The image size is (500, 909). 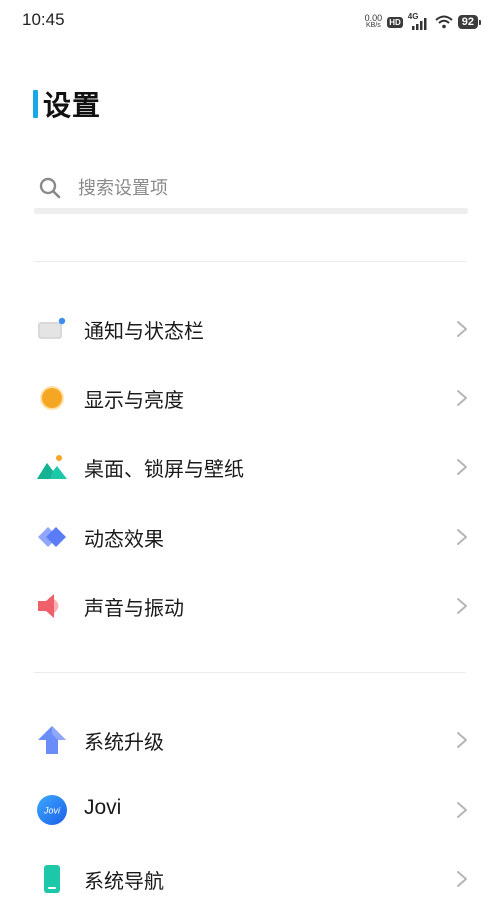 I want to click on settings-item-sound: 声音与振动, so click(x=250, y=606).